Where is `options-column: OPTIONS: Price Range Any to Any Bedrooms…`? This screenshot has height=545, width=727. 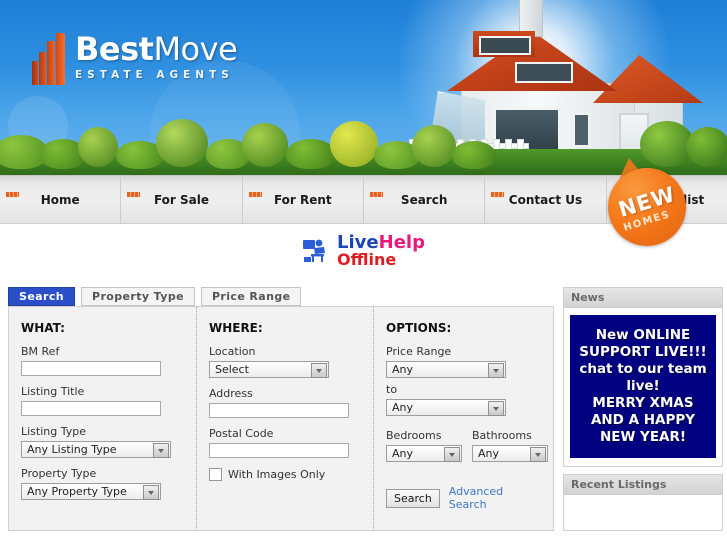
options-column: OPTIONS: Price Range Any to Any Bedrooms… is located at coordinates (463, 418).